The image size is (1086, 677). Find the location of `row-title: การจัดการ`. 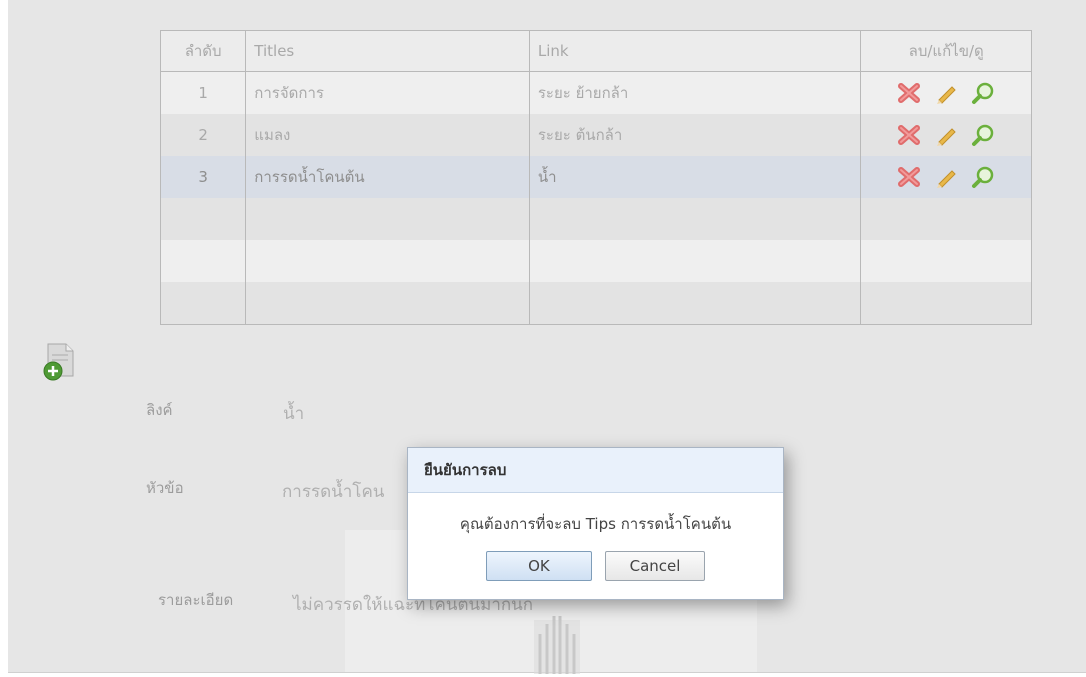

row-title: การจัดการ is located at coordinates (387, 92).